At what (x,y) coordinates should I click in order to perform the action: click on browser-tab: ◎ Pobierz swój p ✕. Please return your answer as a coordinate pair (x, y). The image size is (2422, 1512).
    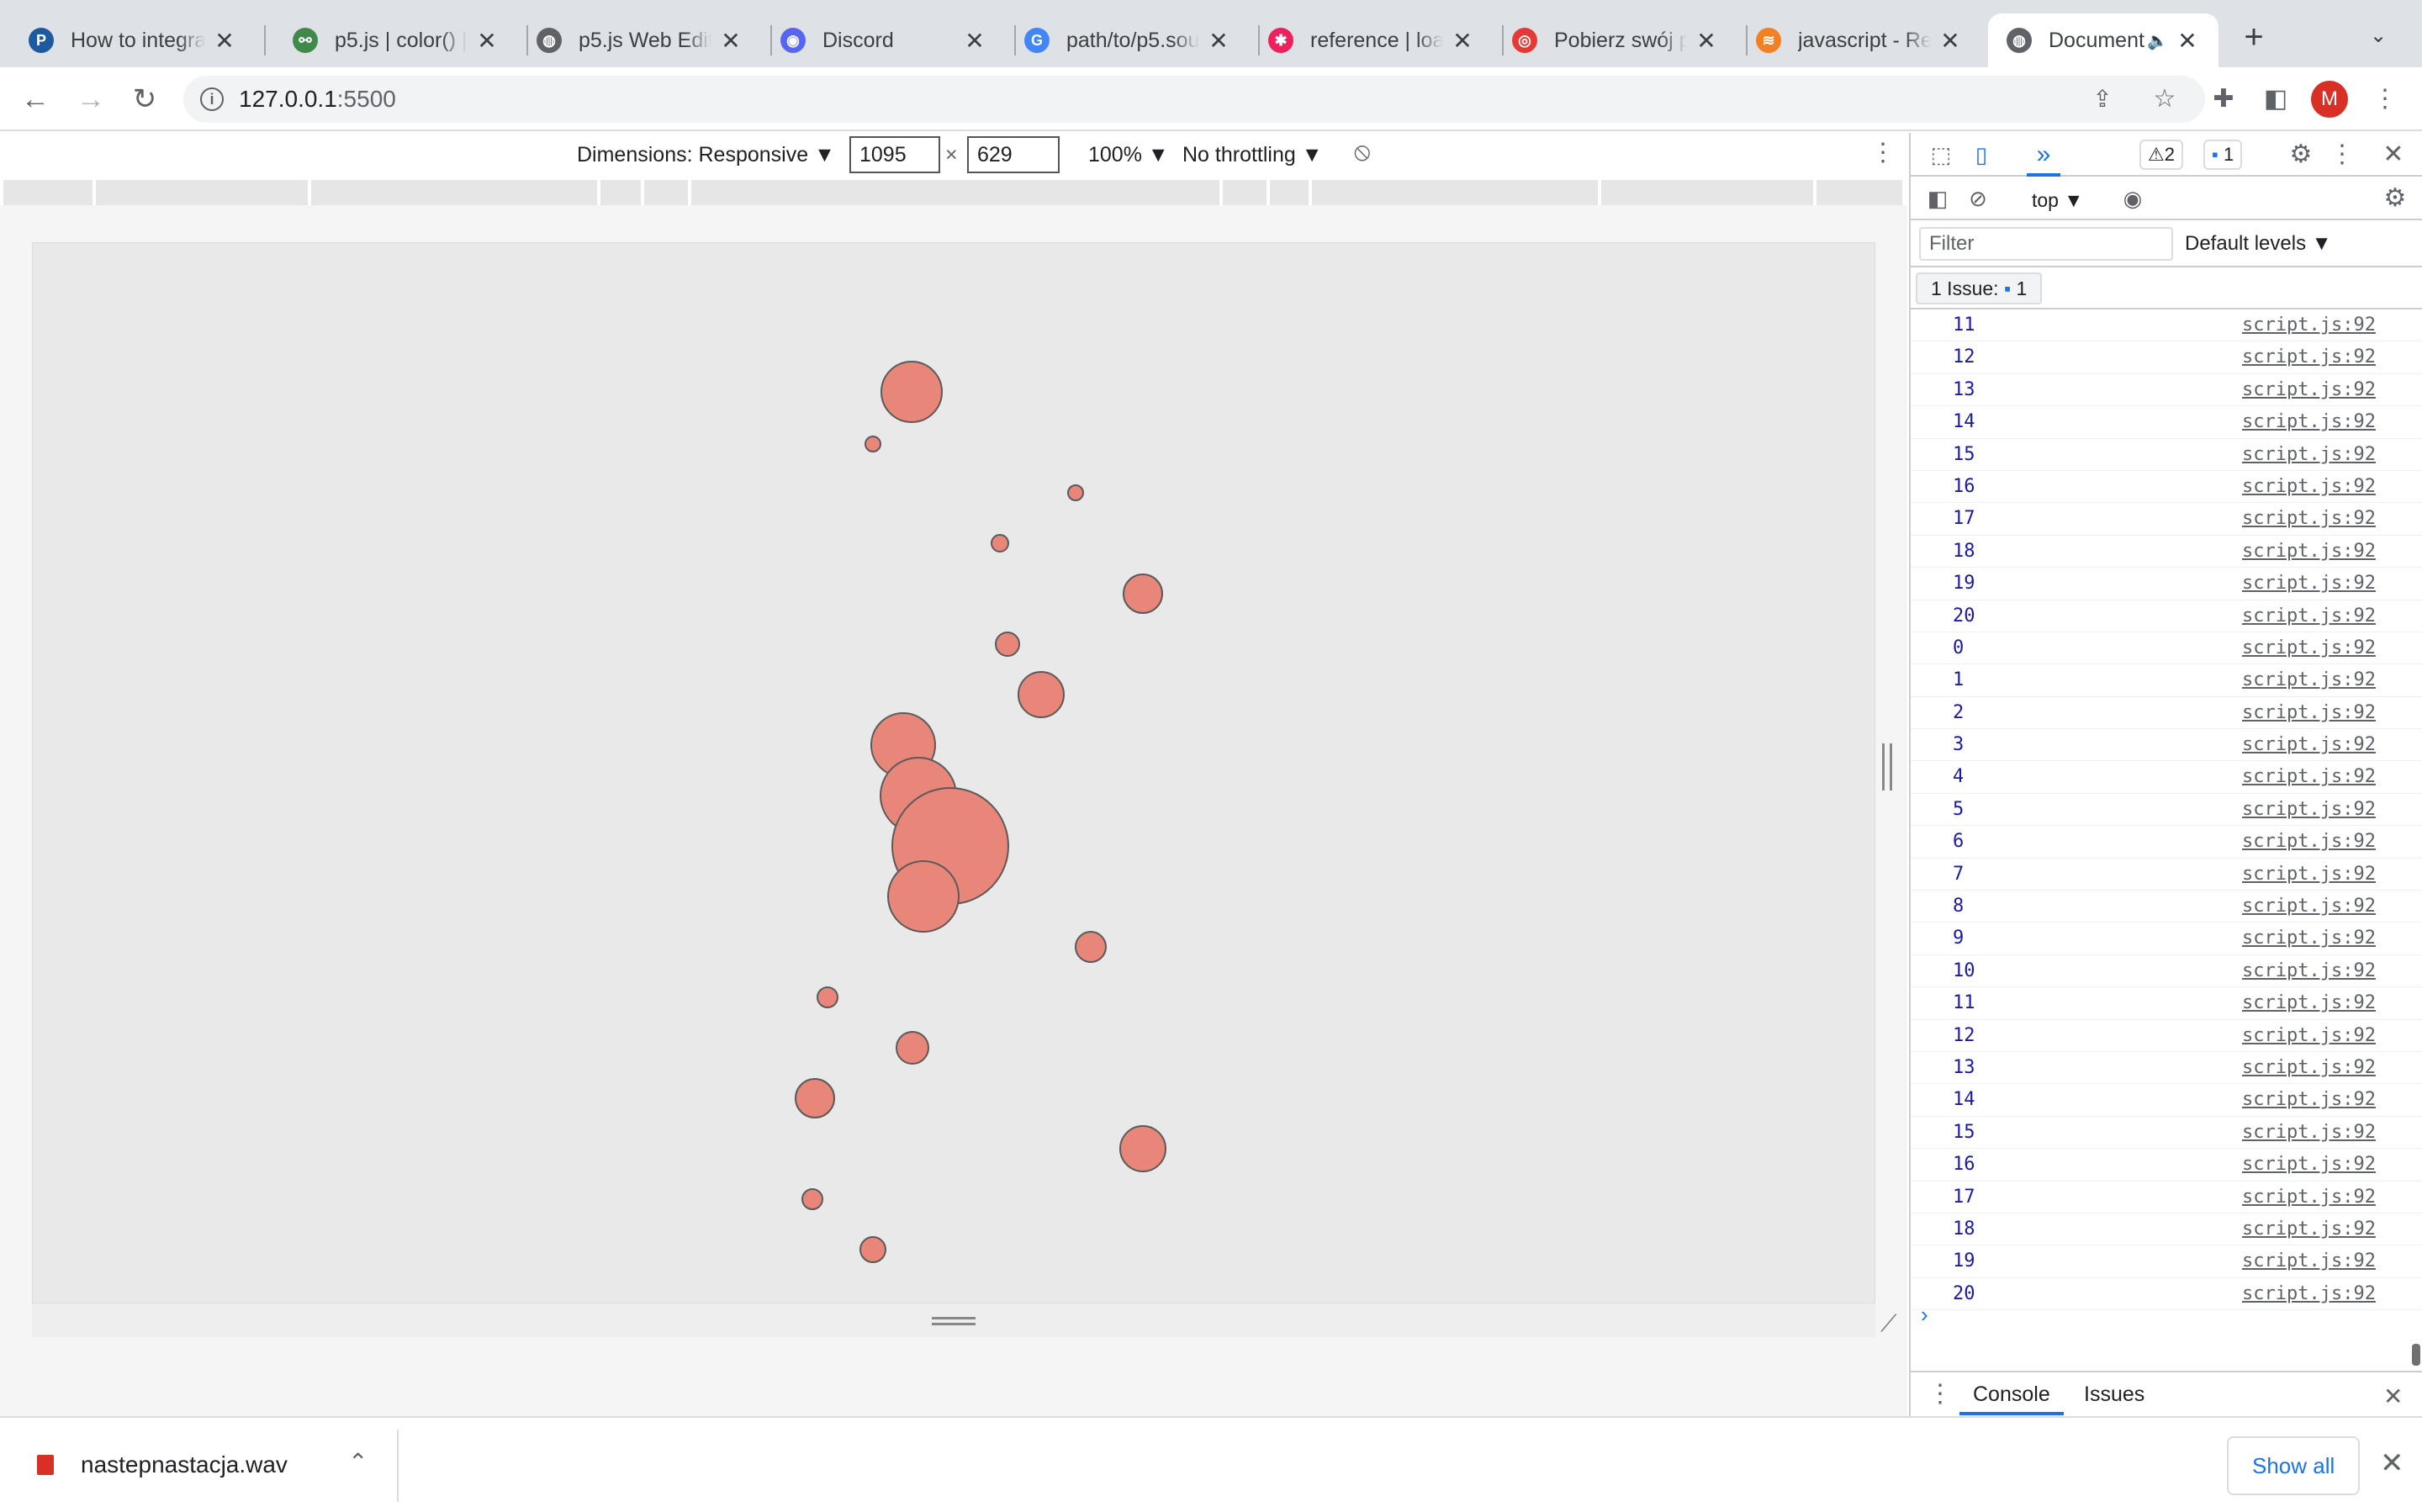
    Looking at the image, I should click on (1615, 40).